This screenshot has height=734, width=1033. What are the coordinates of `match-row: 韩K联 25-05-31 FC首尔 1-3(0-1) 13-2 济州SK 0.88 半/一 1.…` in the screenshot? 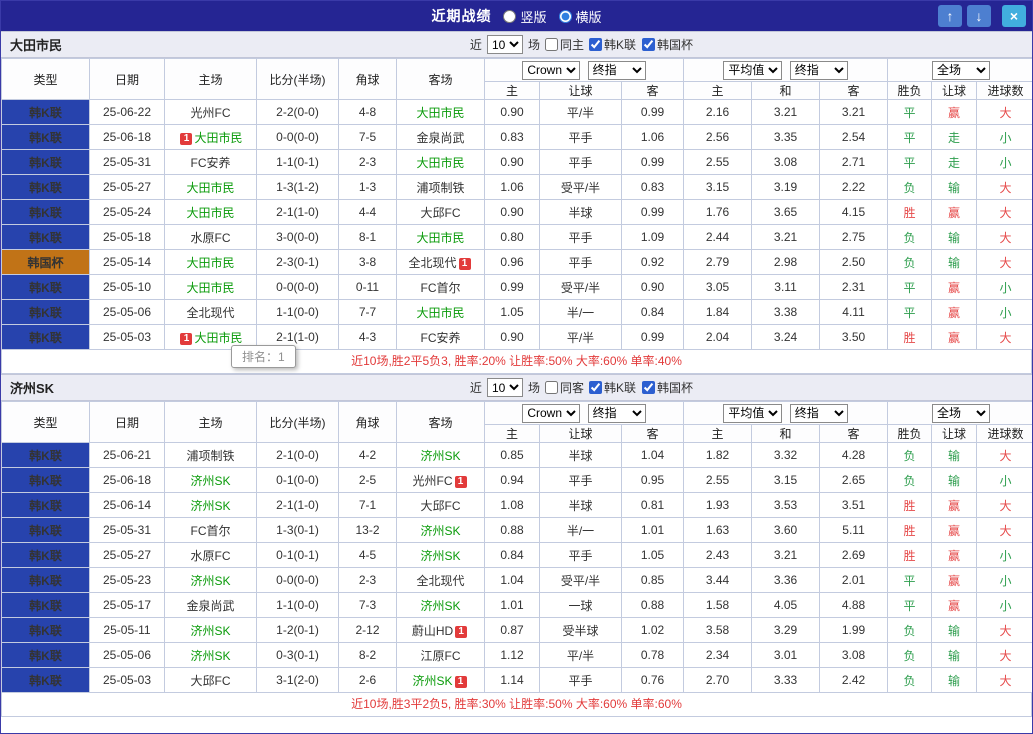 It's located at (516, 530).